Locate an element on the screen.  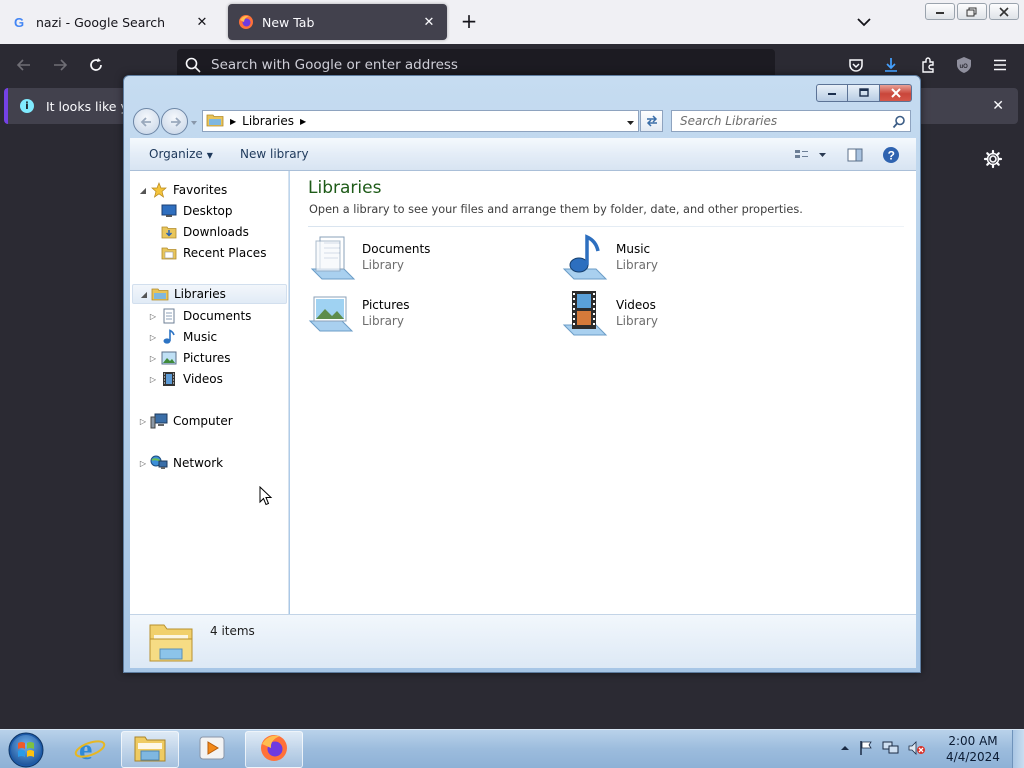
library-type: Library is located at coordinates (637, 265).